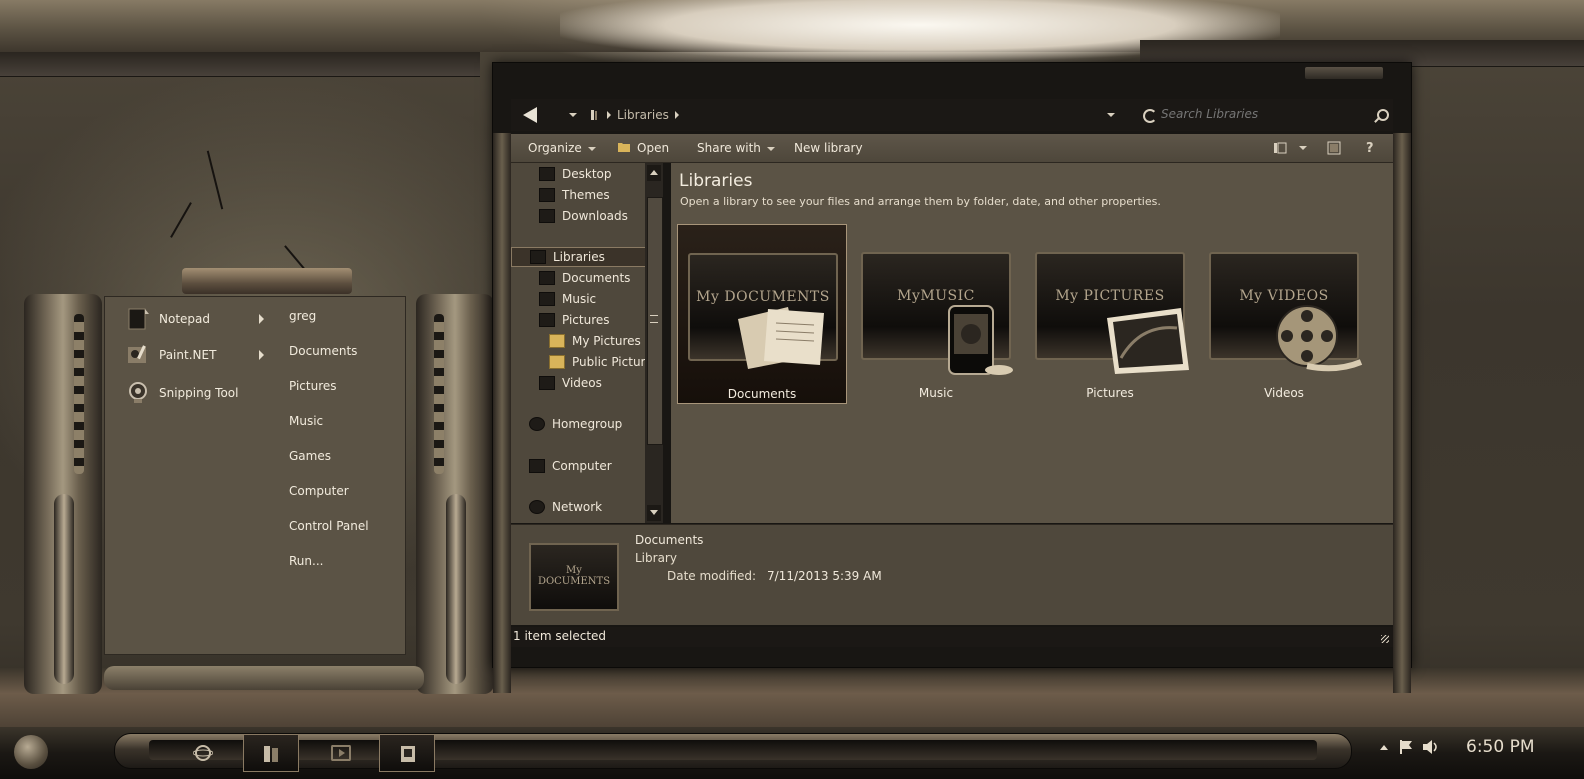 The image size is (1584, 779). I want to click on link-documents: Documents, so click(323, 351).